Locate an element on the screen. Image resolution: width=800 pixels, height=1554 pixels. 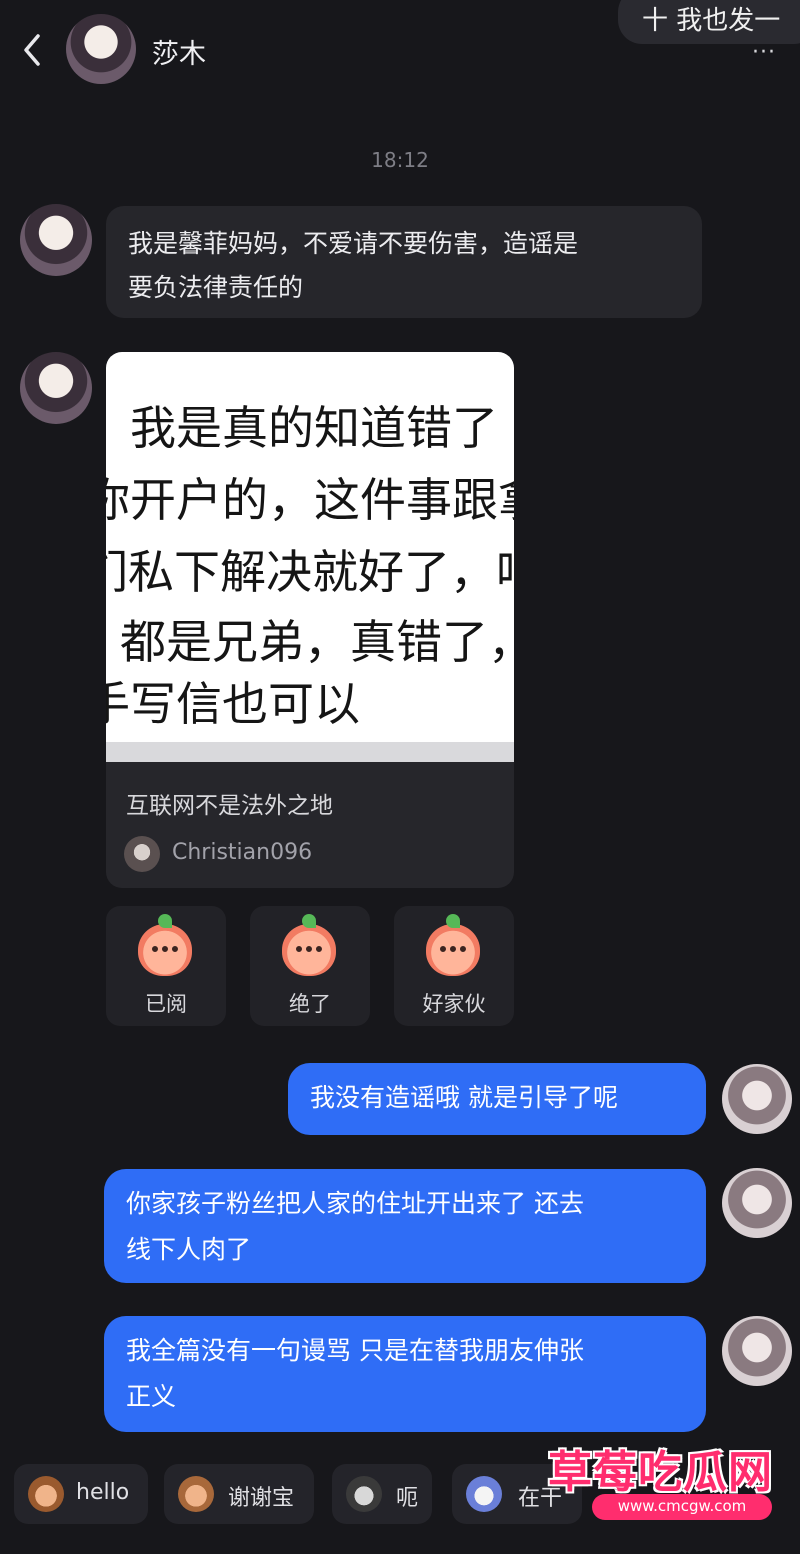
back-button is located at coordinates (33, 50).